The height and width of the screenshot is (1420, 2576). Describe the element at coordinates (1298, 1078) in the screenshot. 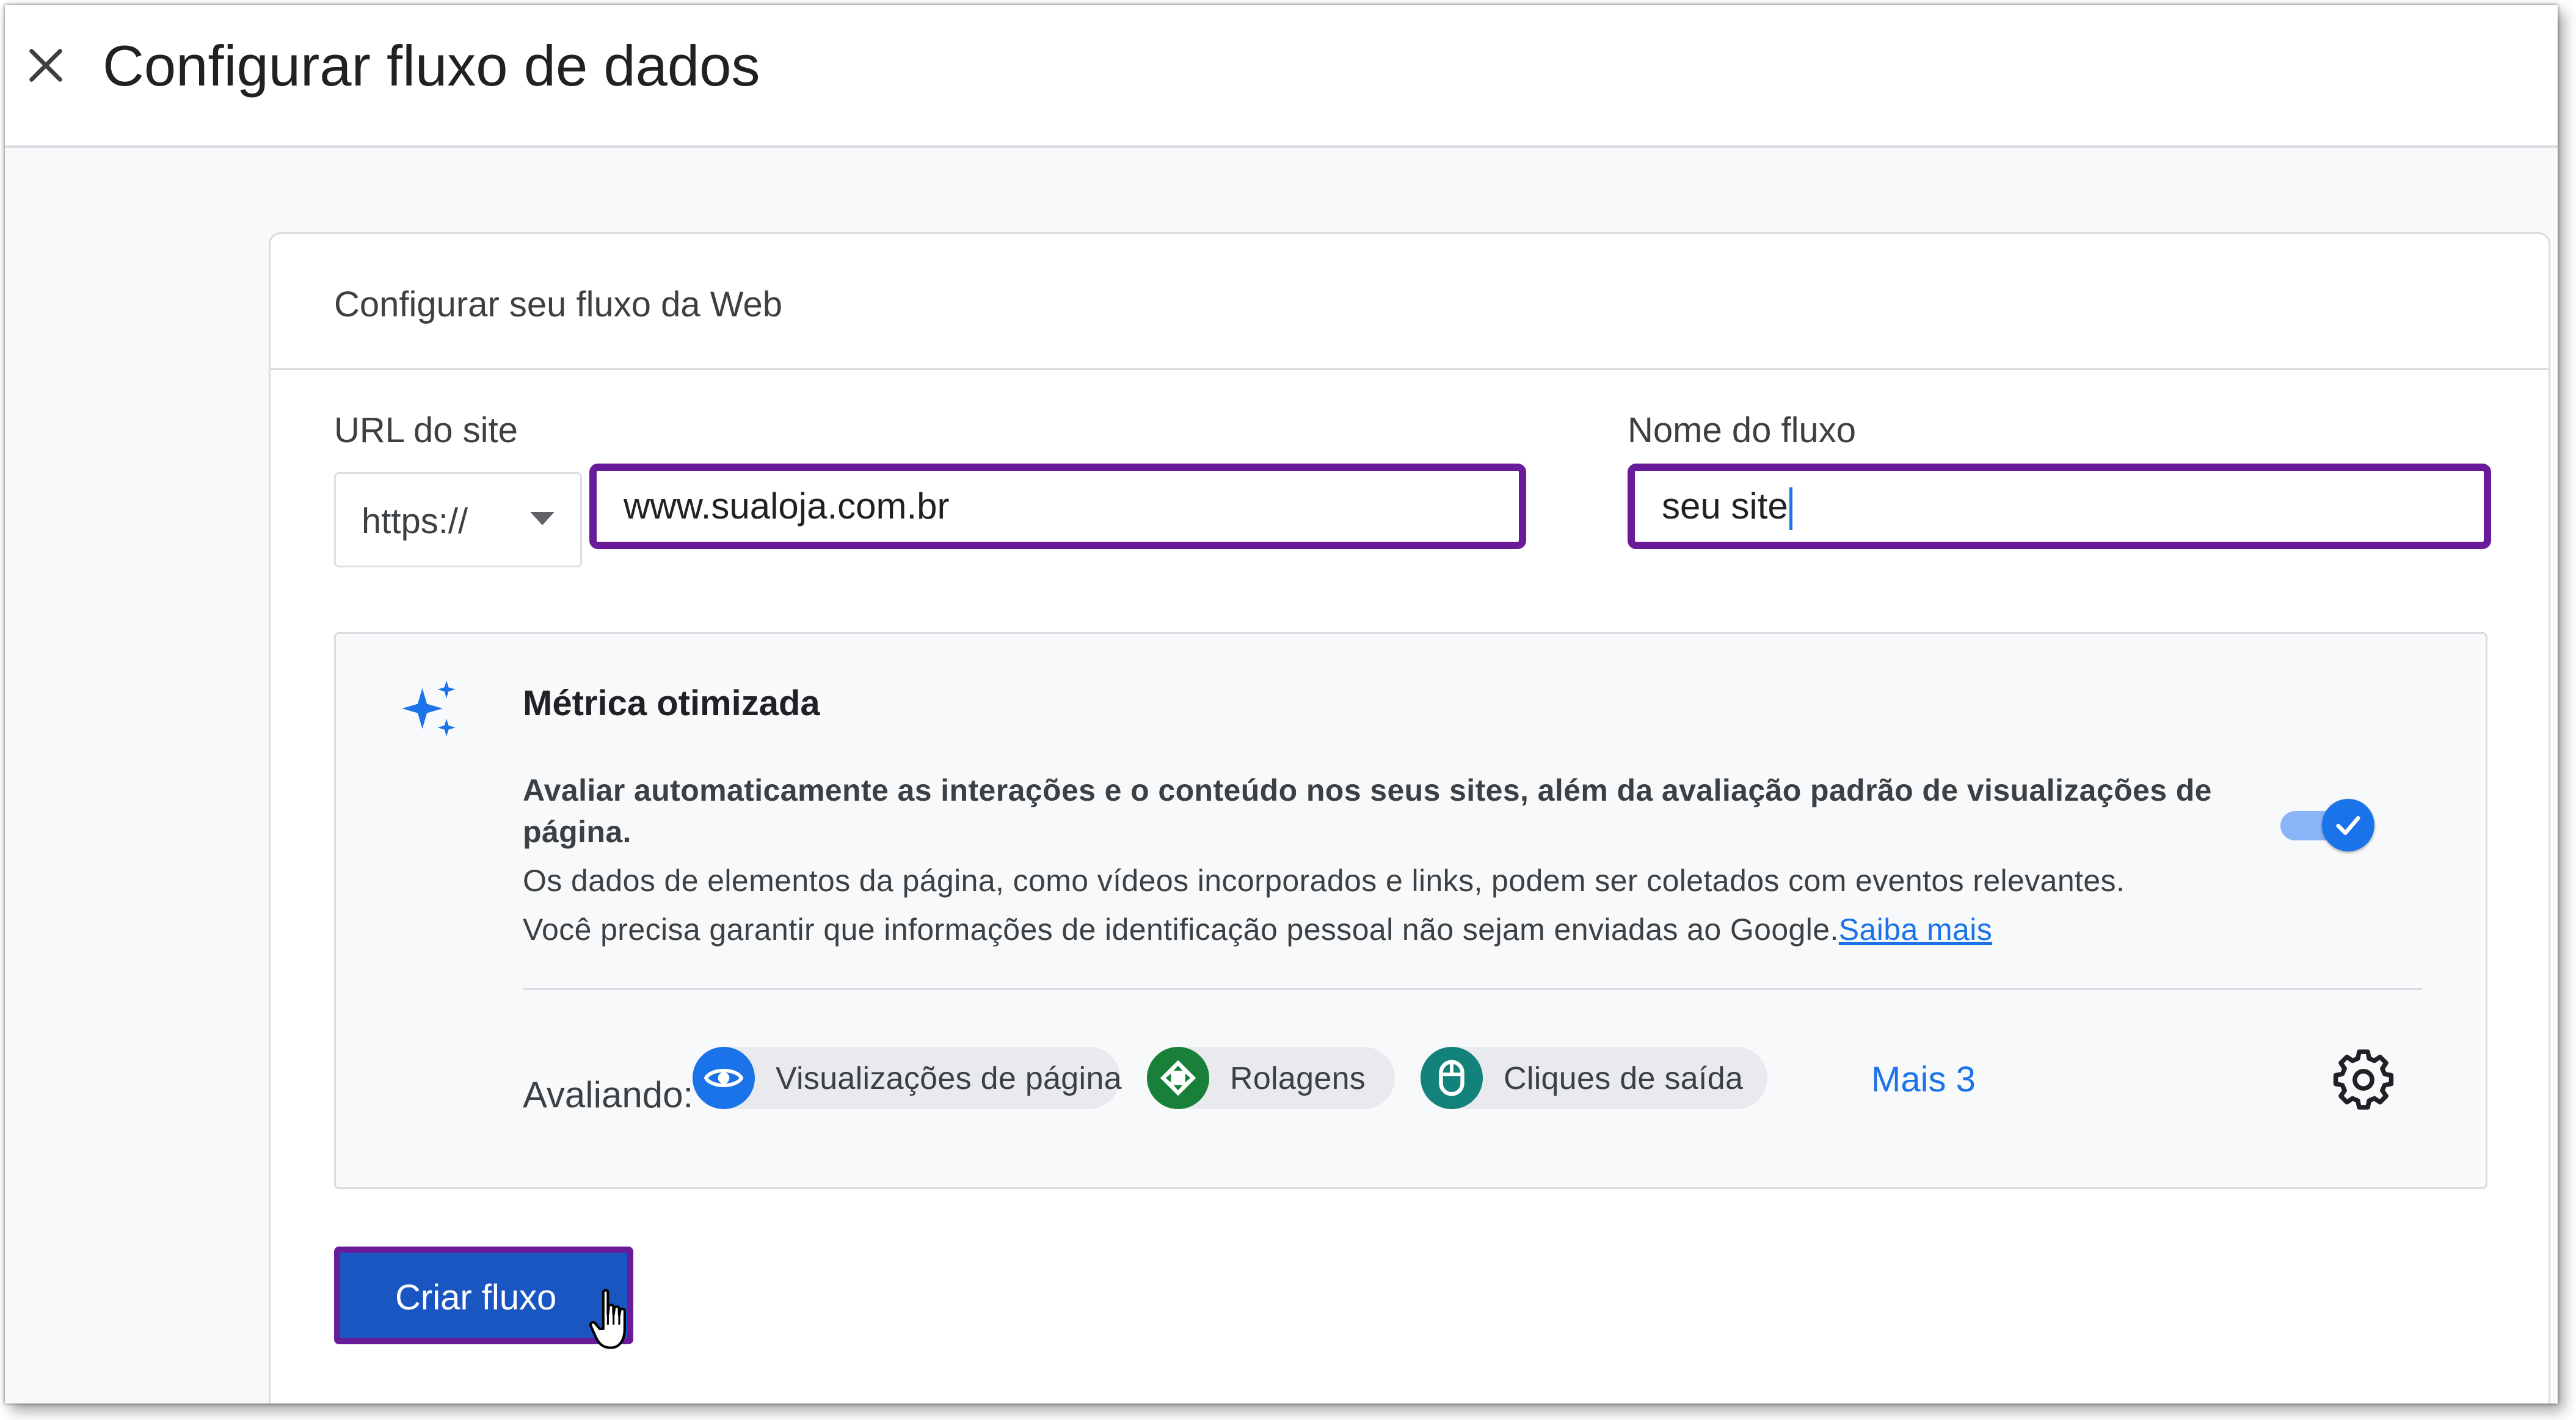

I see `chip-label: Rolagens` at that location.